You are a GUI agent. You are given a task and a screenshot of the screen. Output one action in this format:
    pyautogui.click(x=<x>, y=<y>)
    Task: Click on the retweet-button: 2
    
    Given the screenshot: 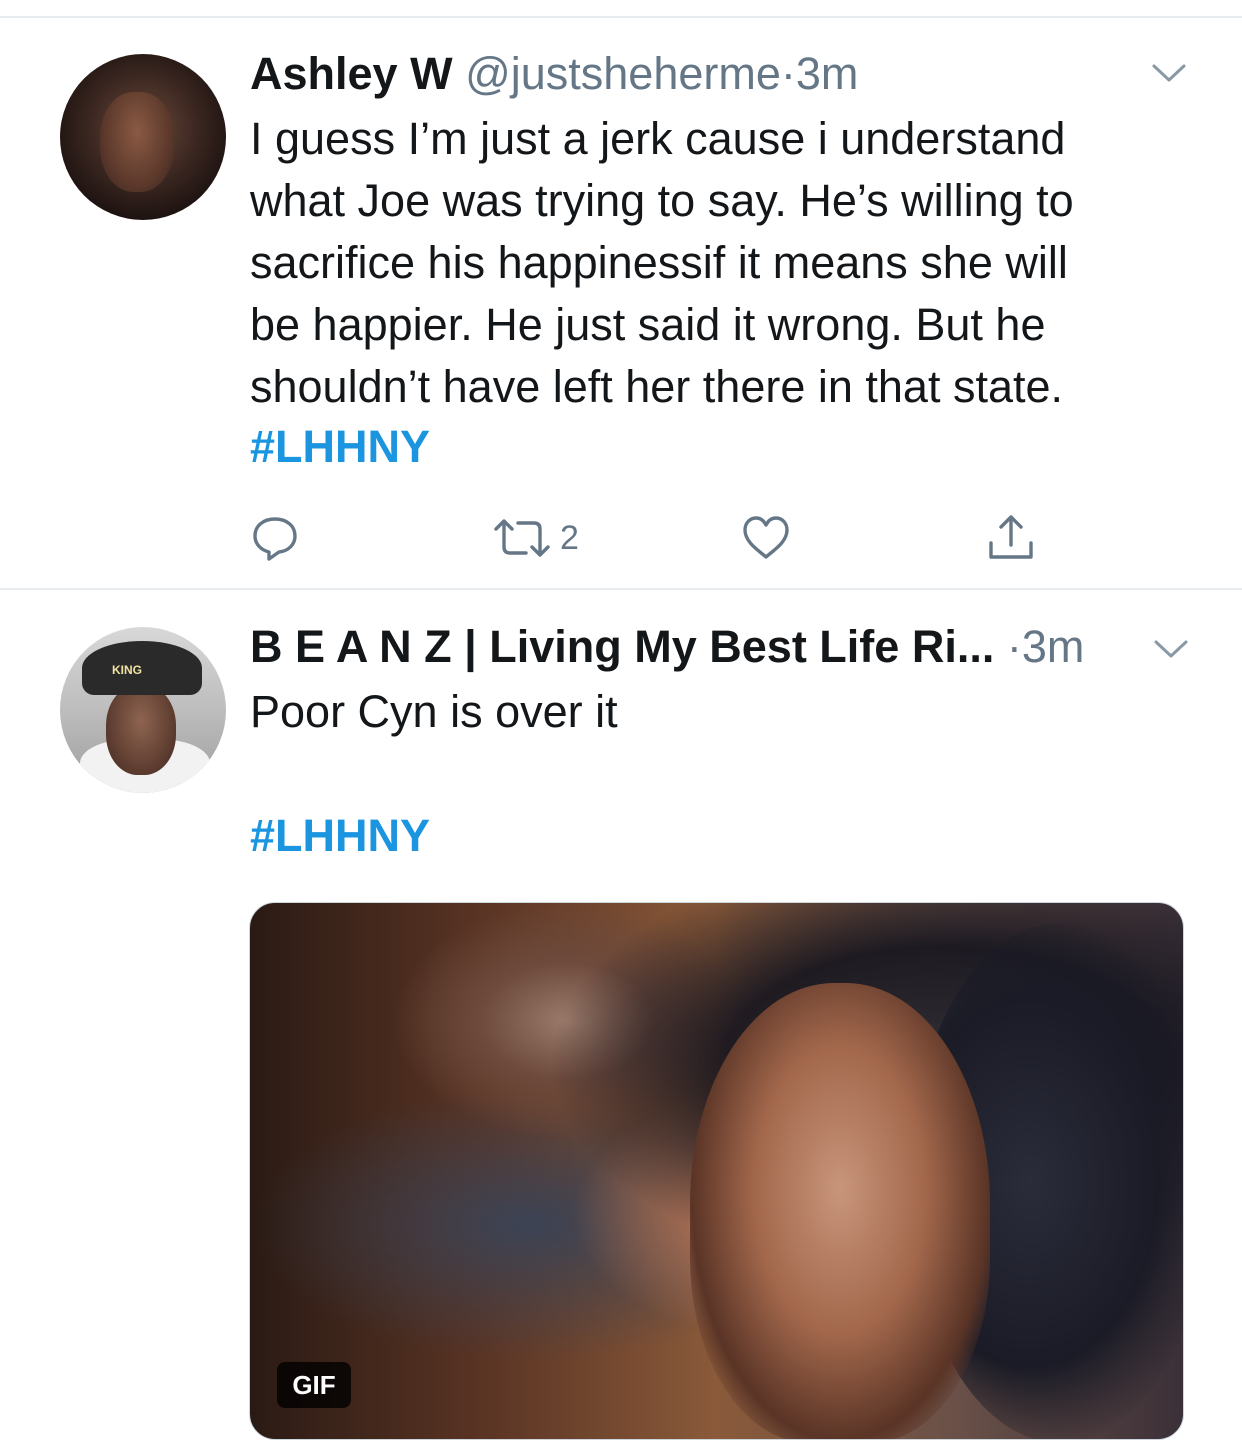 What is the action you would take?
    pyautogui.click(x=534, y=538)
    